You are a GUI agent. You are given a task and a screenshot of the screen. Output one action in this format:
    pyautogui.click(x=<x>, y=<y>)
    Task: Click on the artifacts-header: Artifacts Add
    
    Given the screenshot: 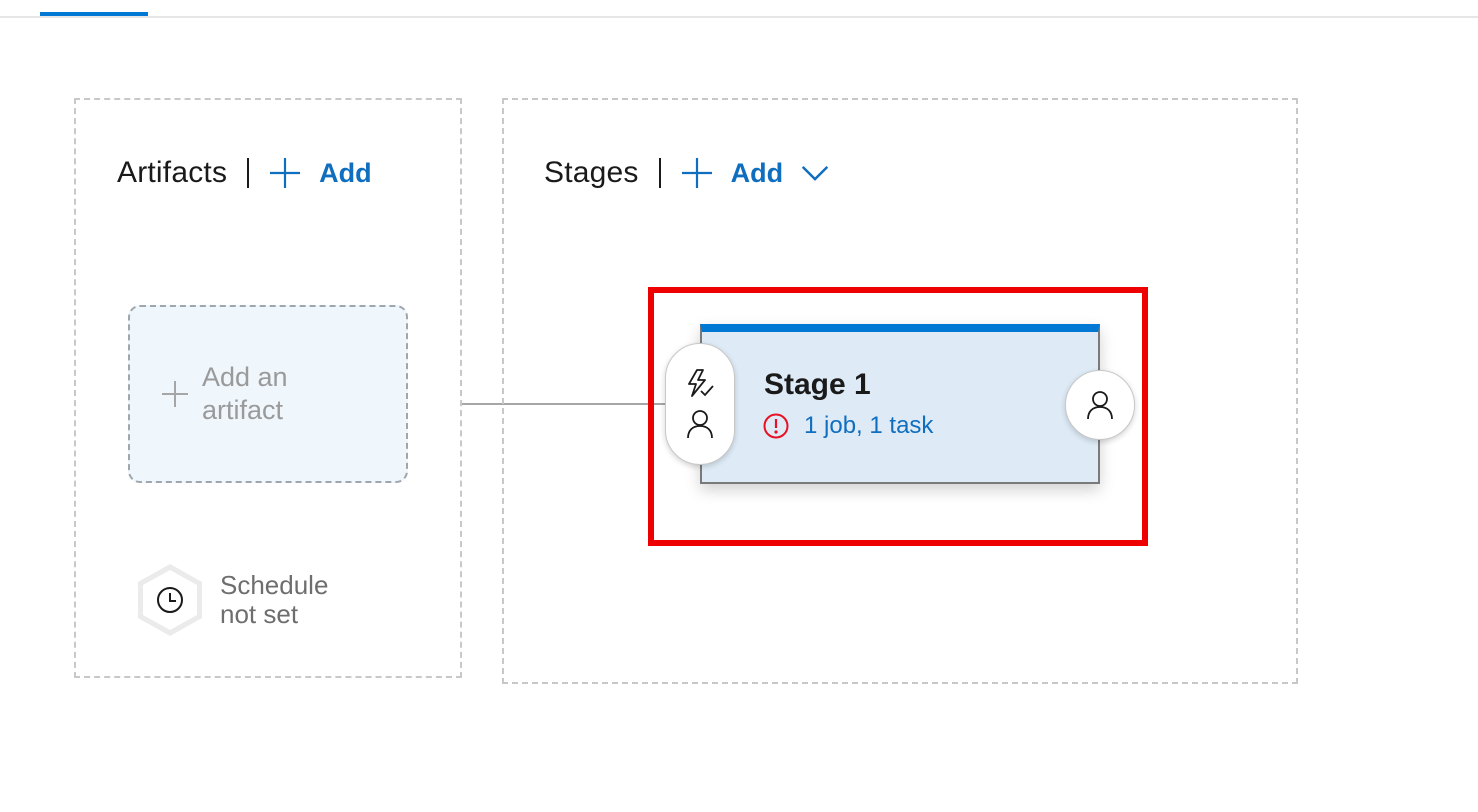 What is the action you would take?
    pyautogui.click(x=244, y=173)
    